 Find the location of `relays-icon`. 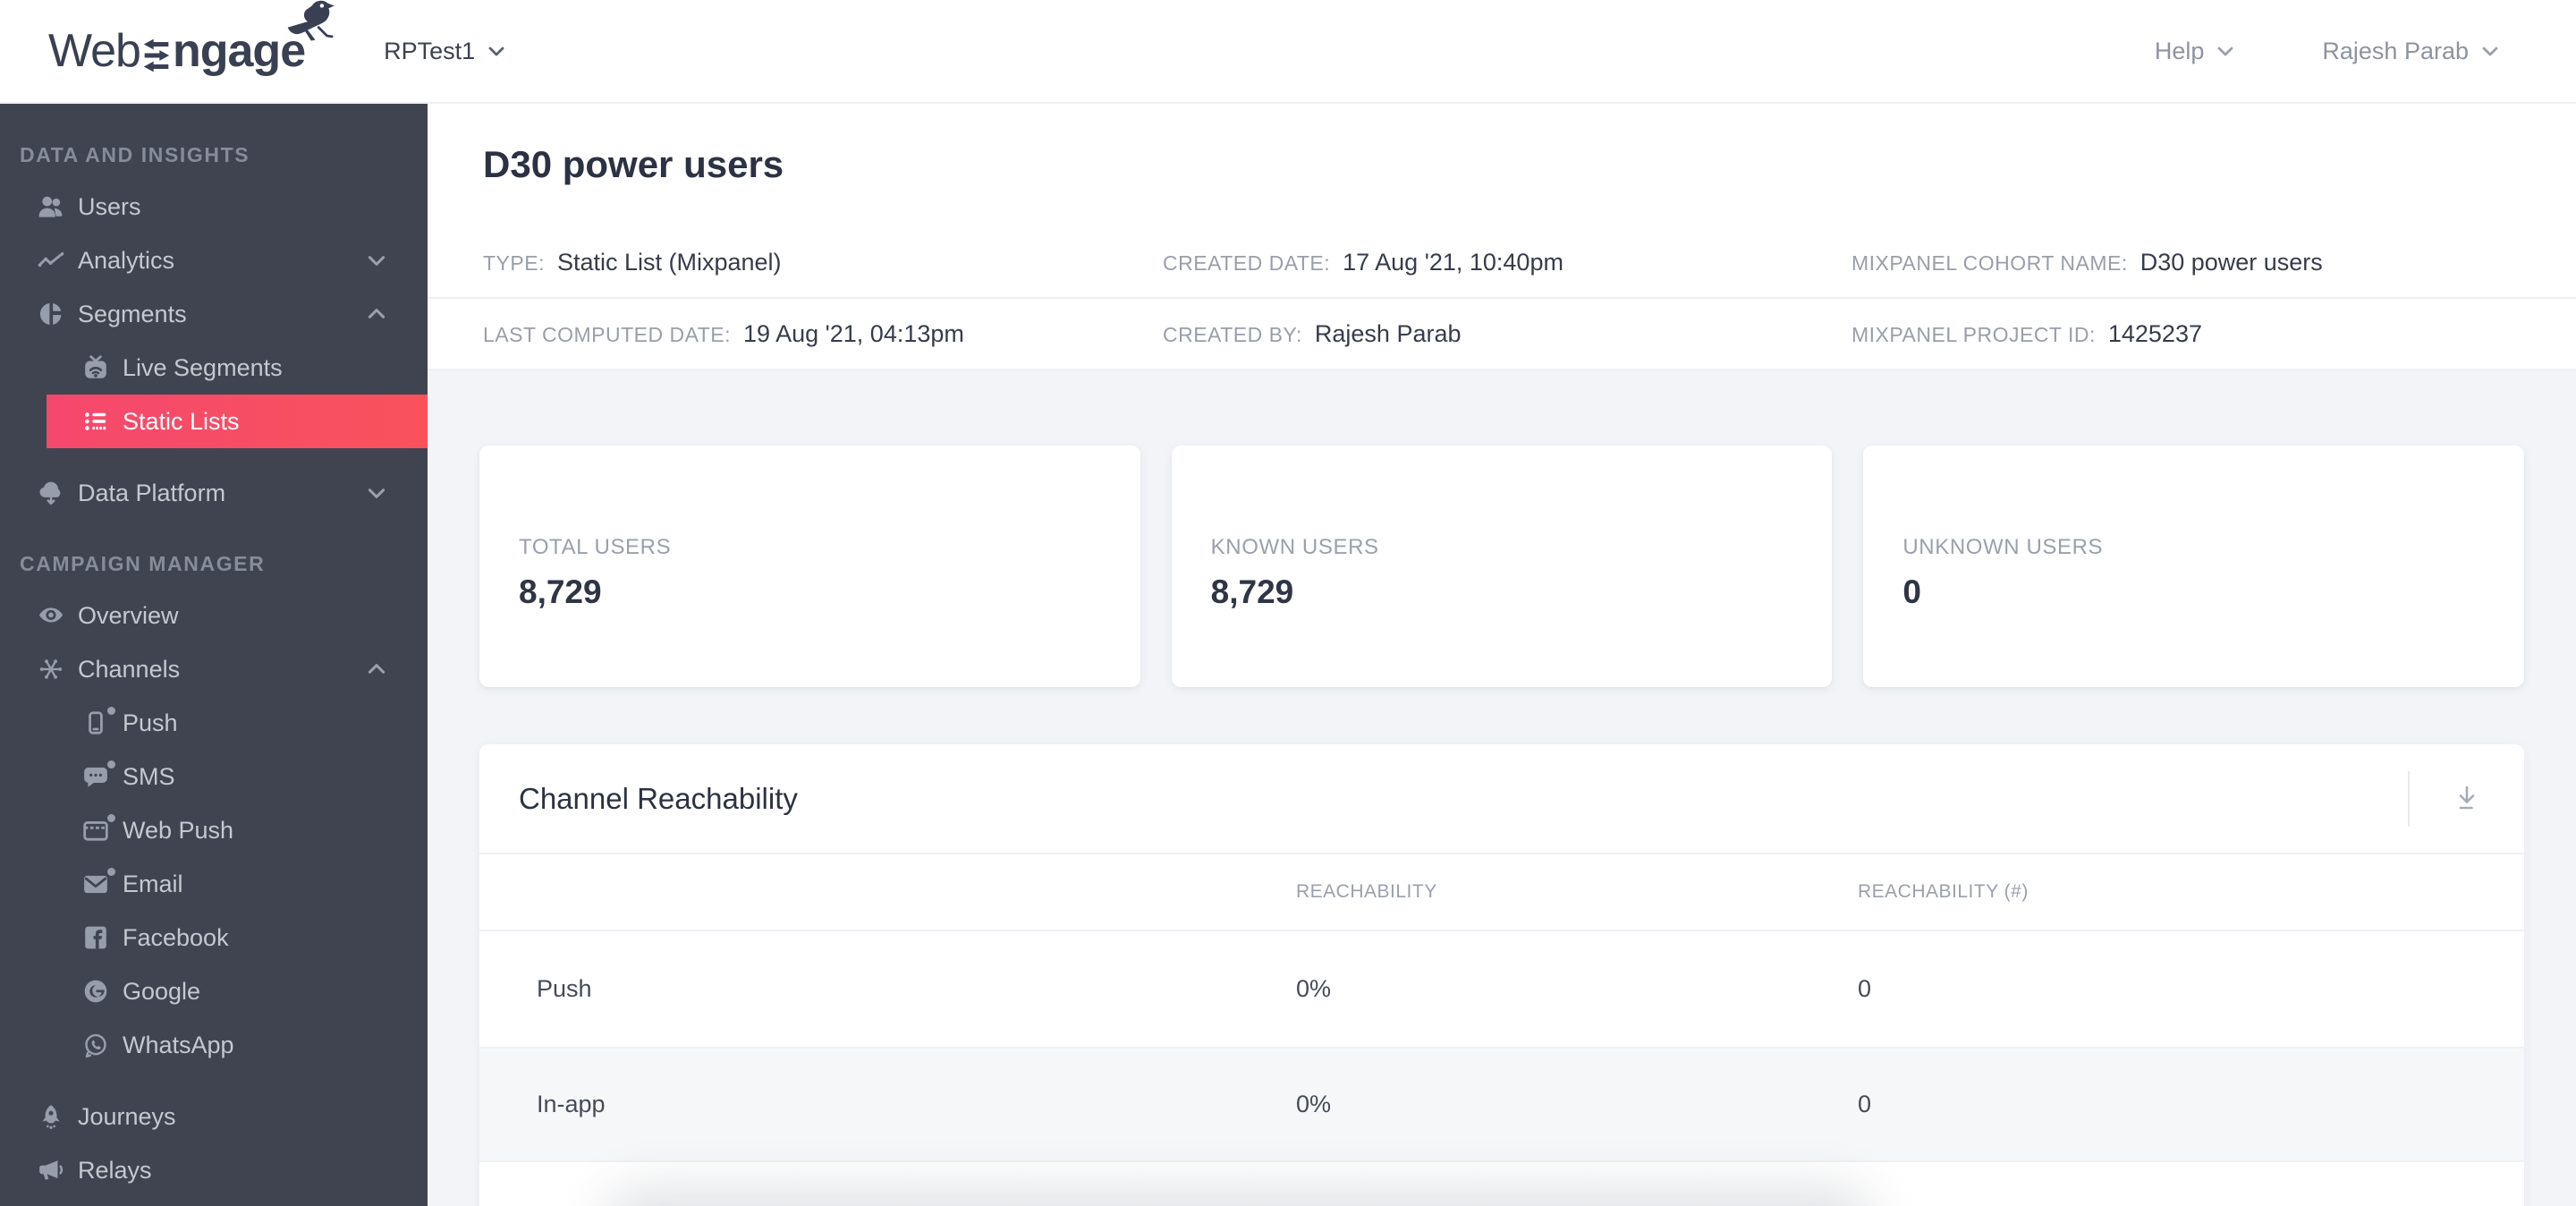

relays-icon is located at coordinates (51, 1170).